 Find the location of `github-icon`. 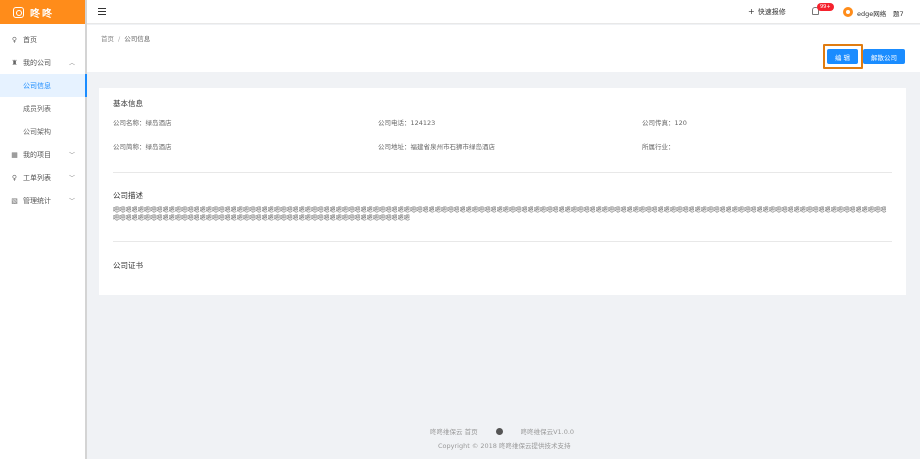

github-icon is located at coordinates (499, 431).